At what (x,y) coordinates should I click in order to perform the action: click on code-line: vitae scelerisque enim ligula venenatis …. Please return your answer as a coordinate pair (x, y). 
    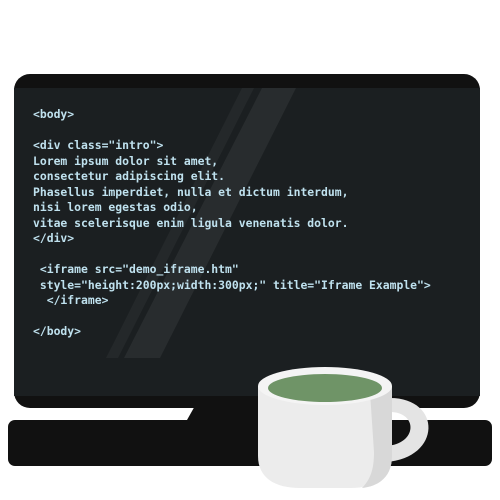
    Looking at the image, I should click on (191, 222).